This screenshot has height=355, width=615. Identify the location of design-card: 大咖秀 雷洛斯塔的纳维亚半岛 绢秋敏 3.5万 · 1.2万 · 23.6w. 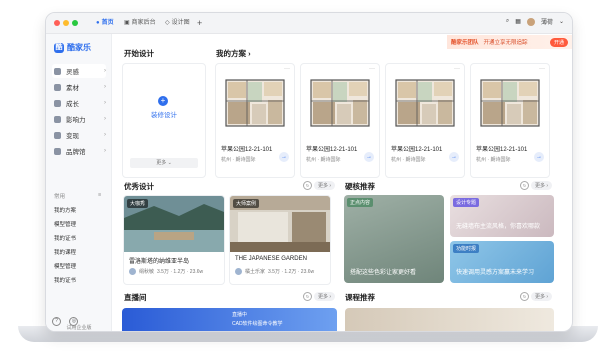
(174, 240).